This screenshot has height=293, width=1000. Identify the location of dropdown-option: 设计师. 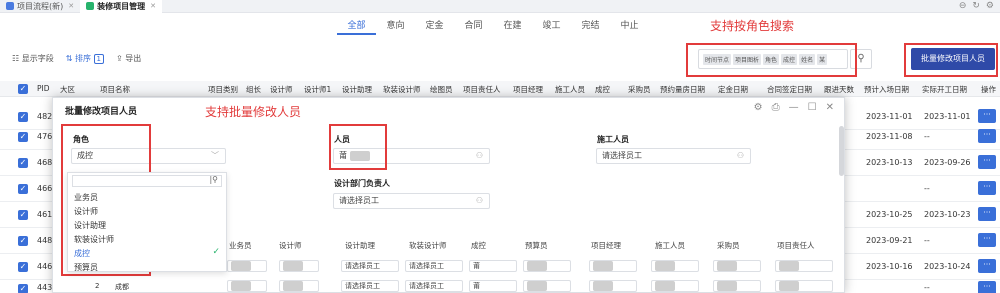
(86, 211).